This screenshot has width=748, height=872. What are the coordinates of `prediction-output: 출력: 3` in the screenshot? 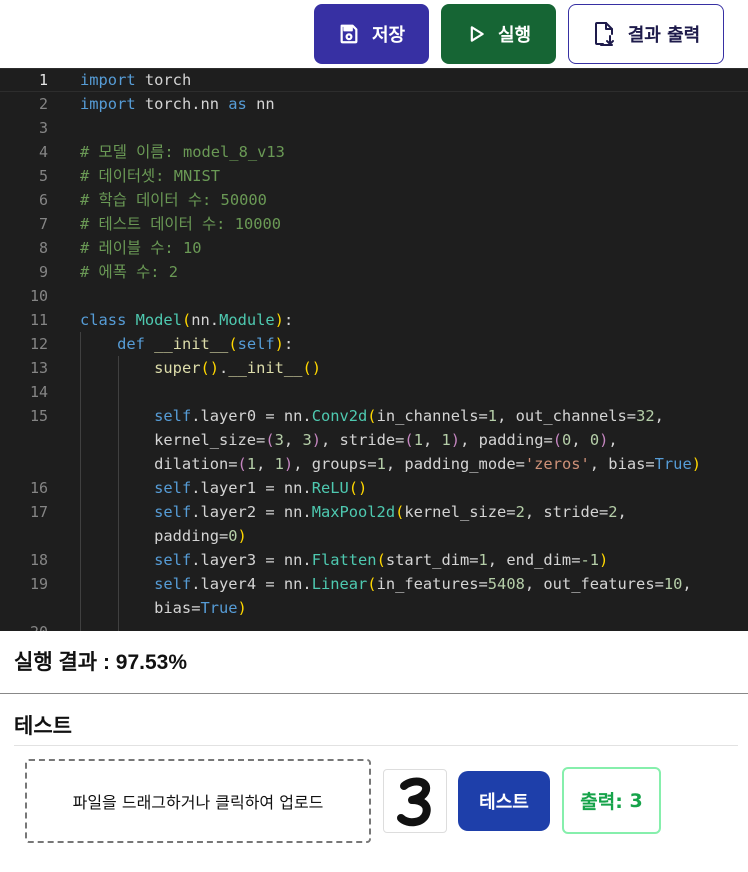 It's located at (611, 800).